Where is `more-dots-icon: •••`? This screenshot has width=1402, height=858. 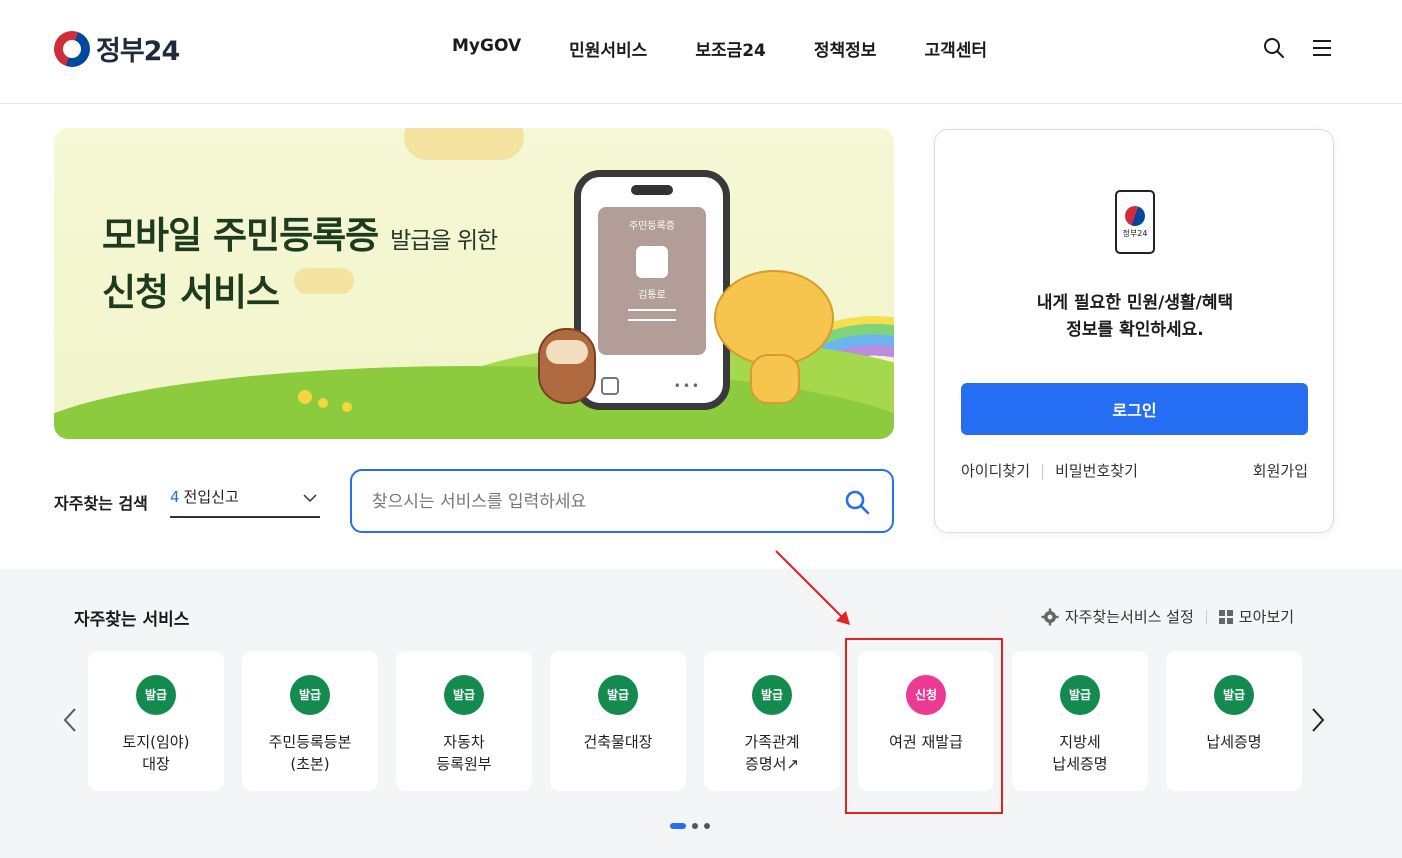 more-dots-icon: ••• is located at coordinates (687, 386).